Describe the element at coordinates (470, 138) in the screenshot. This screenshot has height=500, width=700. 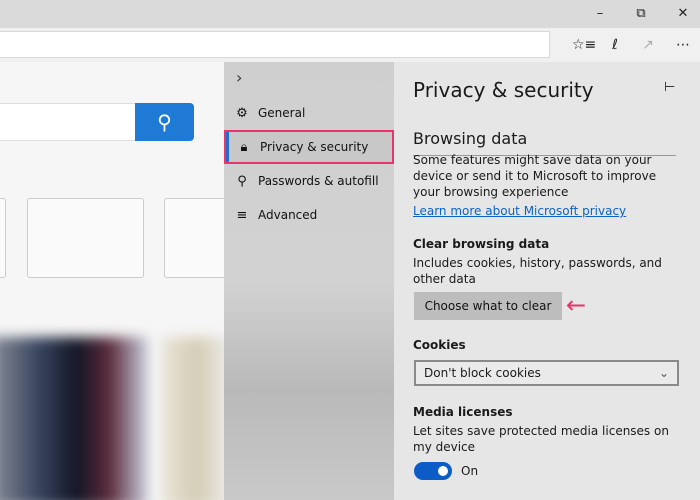
I see `browsing-data-heading: Browsing data` at that location.